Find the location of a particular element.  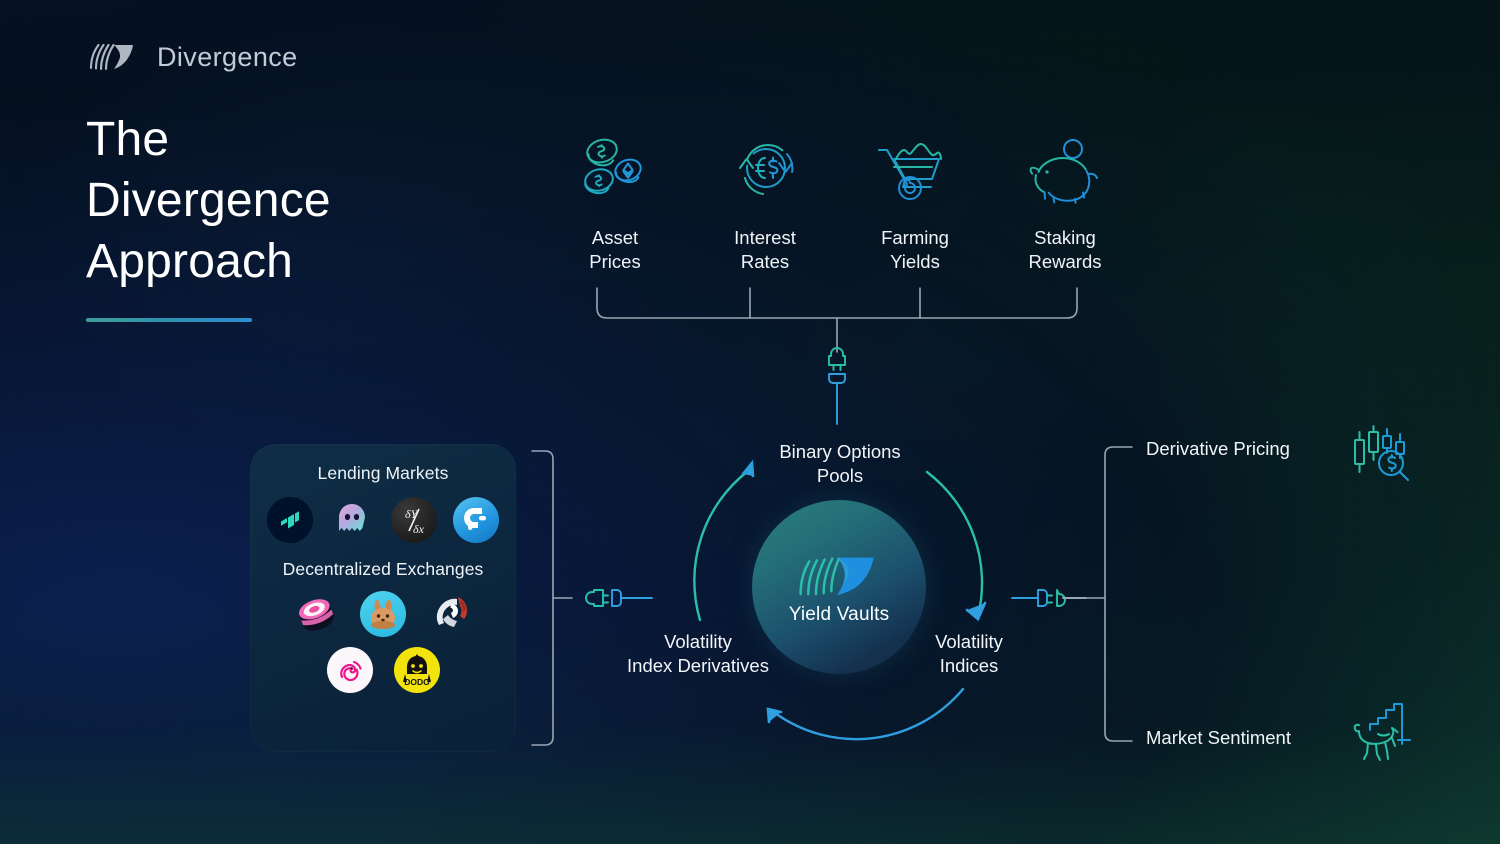

brand-name: Divergence is located at coordinates (227, 57).